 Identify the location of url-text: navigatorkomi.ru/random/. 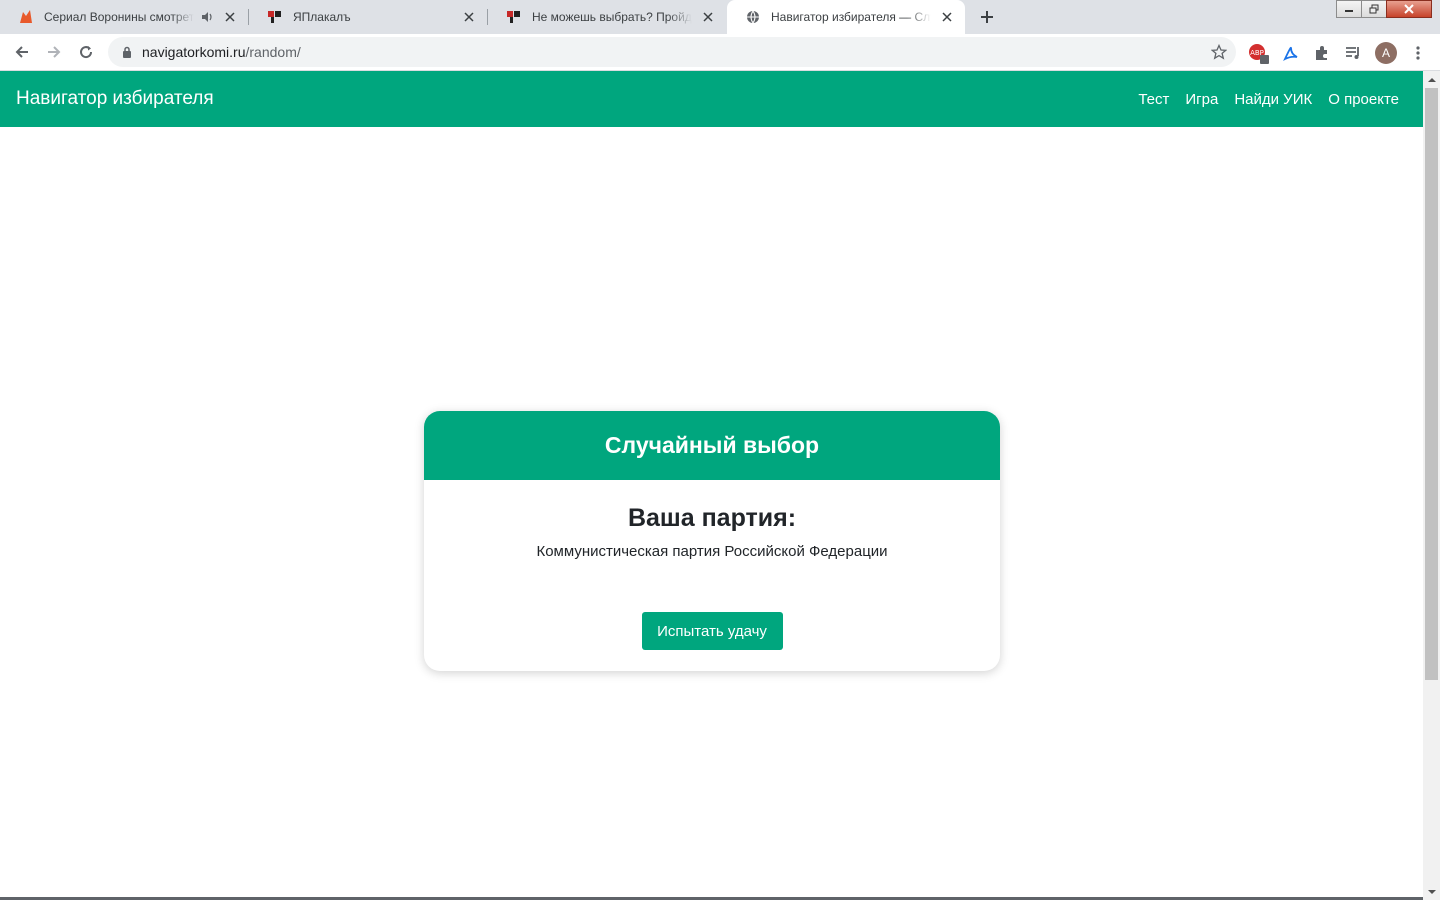
(221, 52).